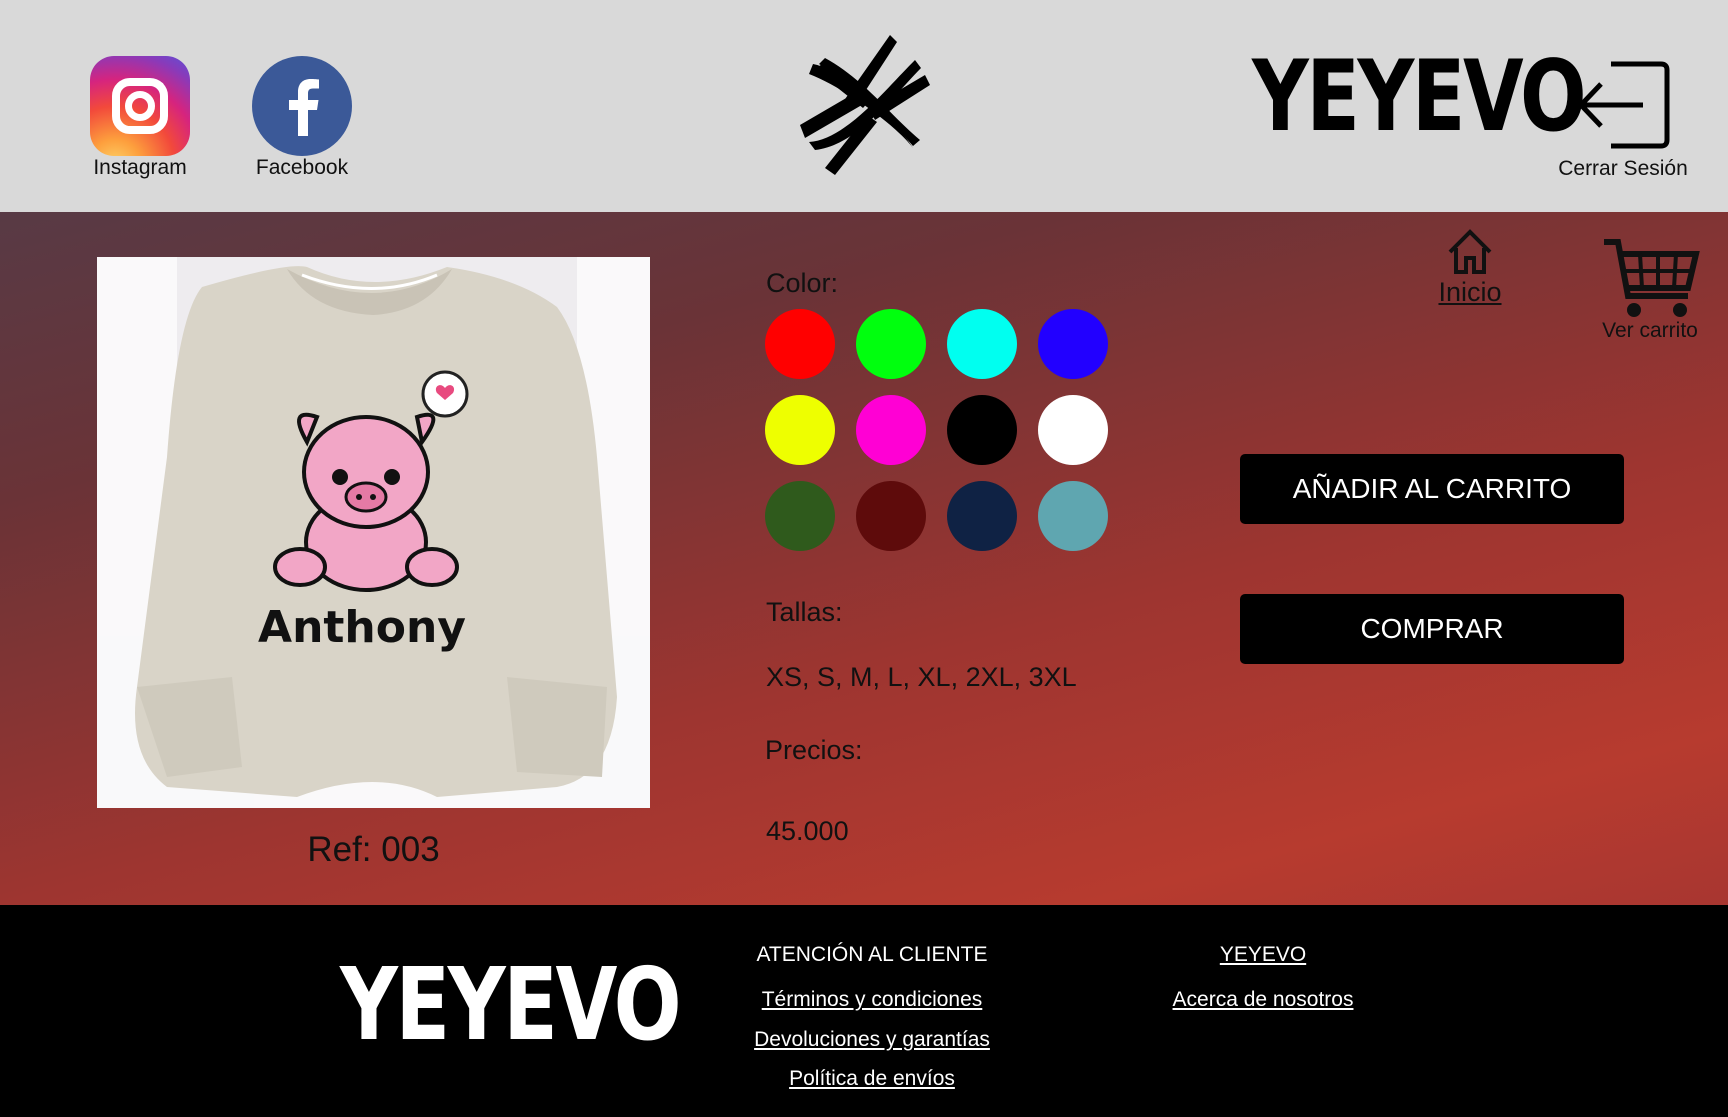 Image resolution: width=1728 pixels, height=1117 pixels. I want to click on nav-cart: Ver carrito, so click(1650, 289).